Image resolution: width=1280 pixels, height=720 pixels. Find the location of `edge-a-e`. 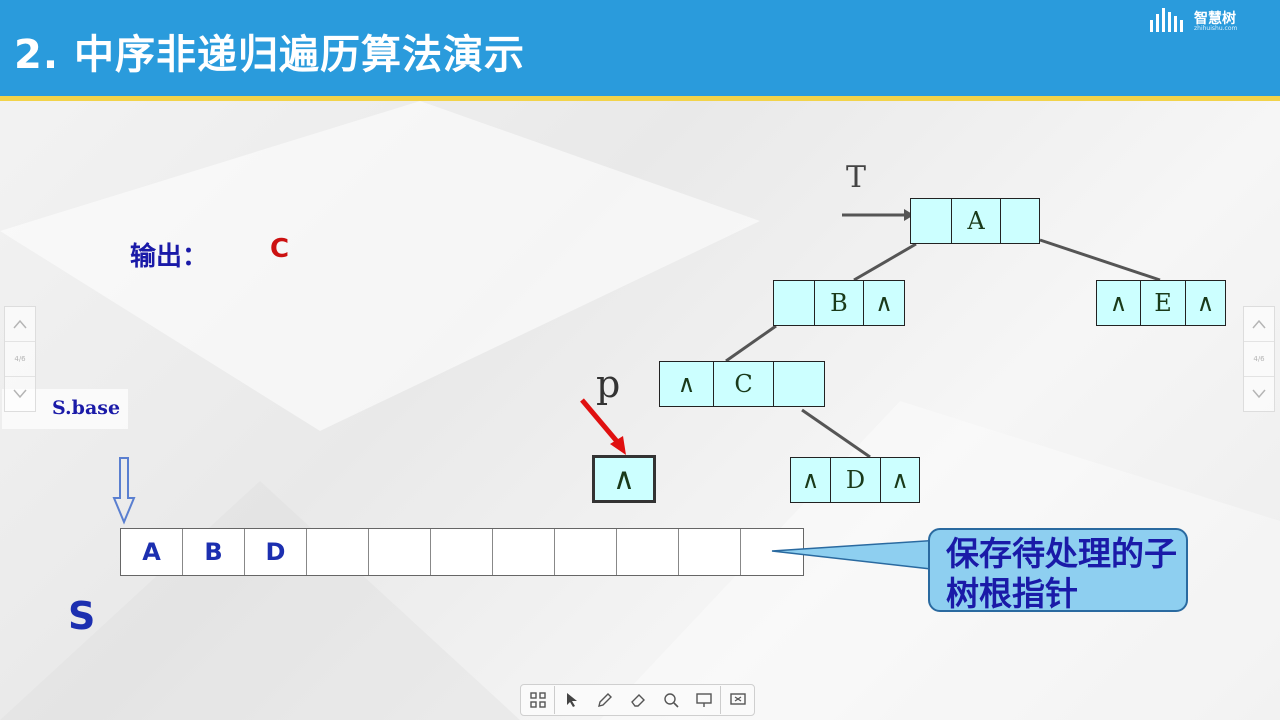

edge-a-e is located at coordinates (1100, 260).